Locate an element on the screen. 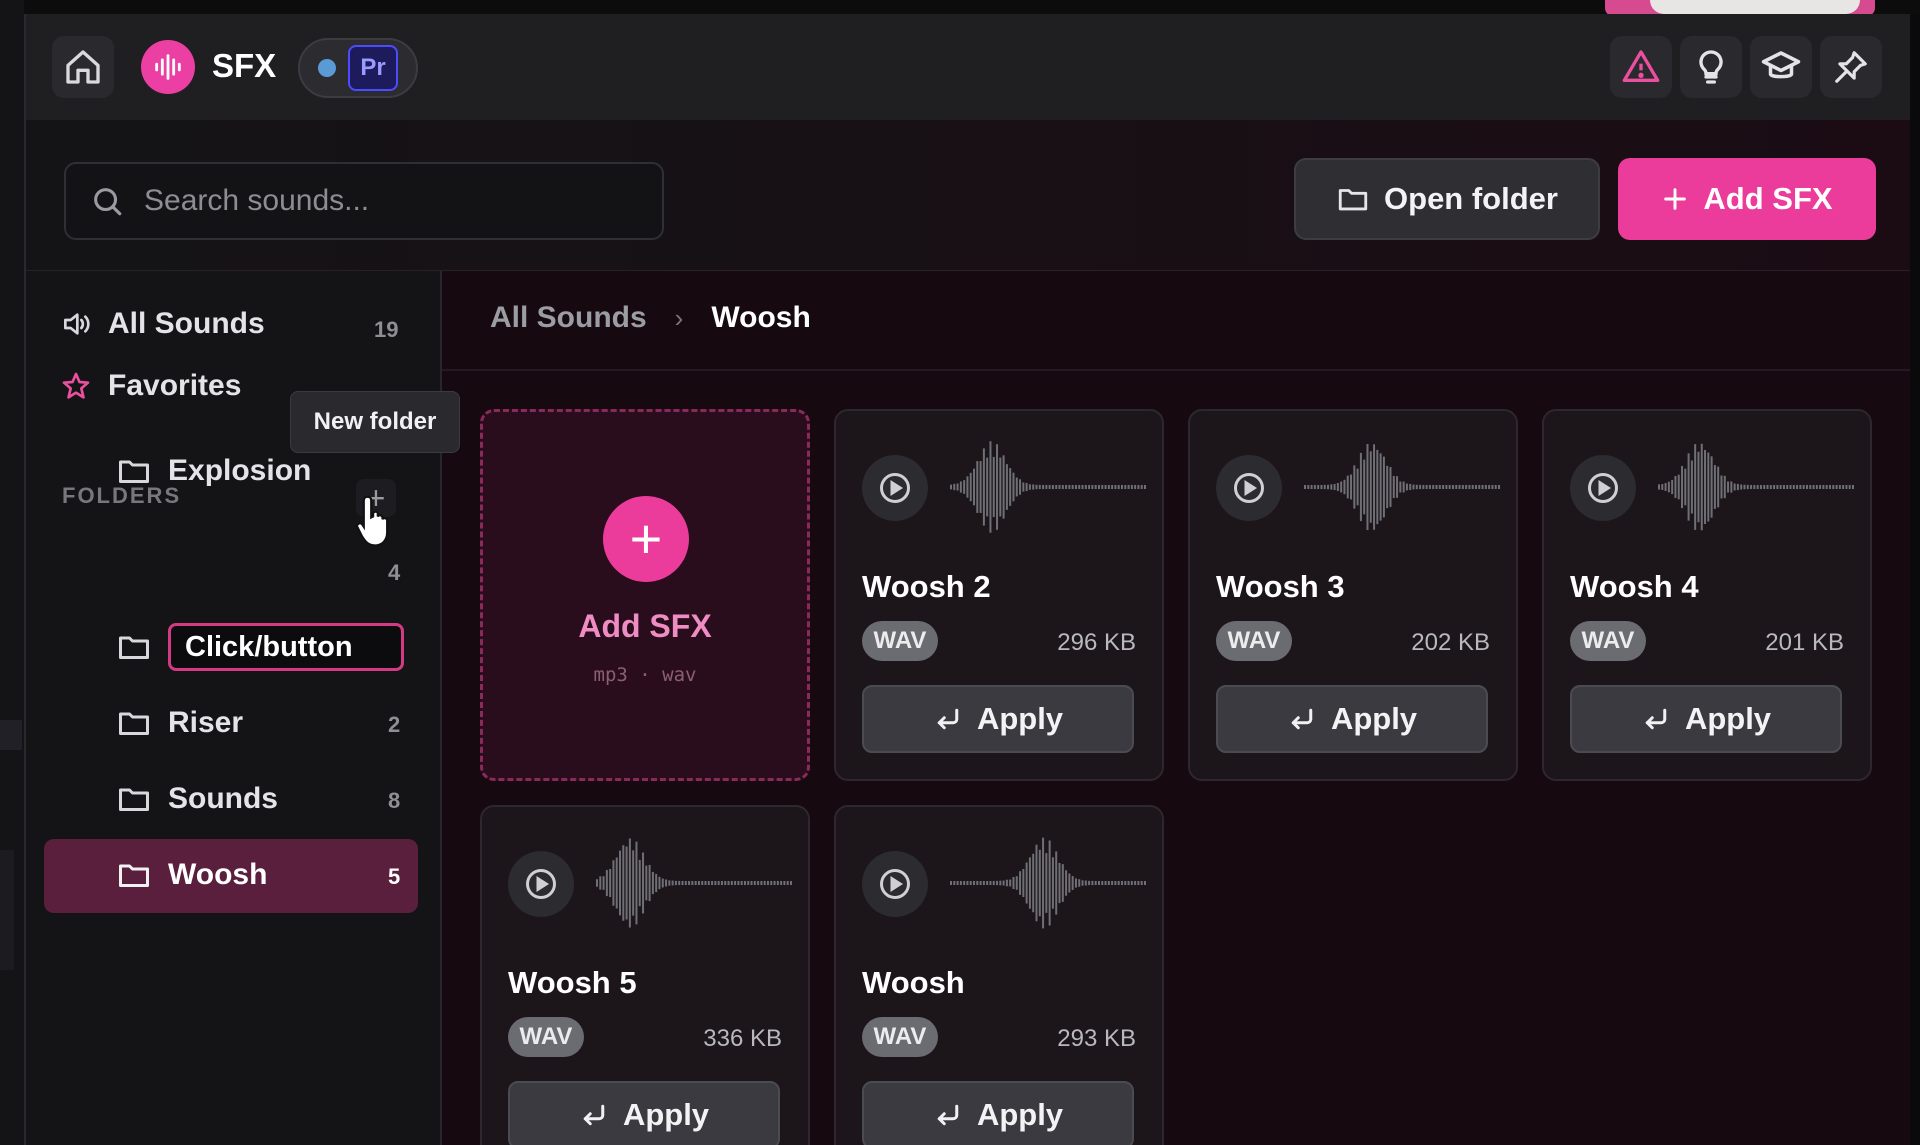 The image size is (1920, 1145). breadcrumb-all-sounds: All Sounds is located at coordinates (568, 318).